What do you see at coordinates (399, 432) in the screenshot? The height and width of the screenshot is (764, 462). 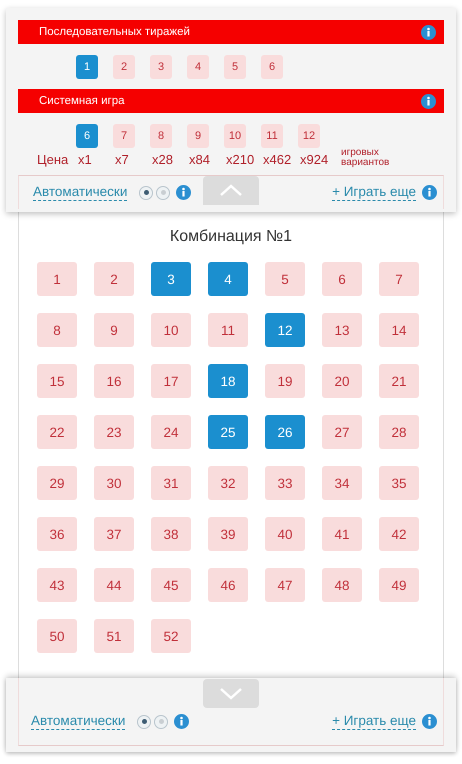 I see `number-option: 28` at bounding box center [399, 432].